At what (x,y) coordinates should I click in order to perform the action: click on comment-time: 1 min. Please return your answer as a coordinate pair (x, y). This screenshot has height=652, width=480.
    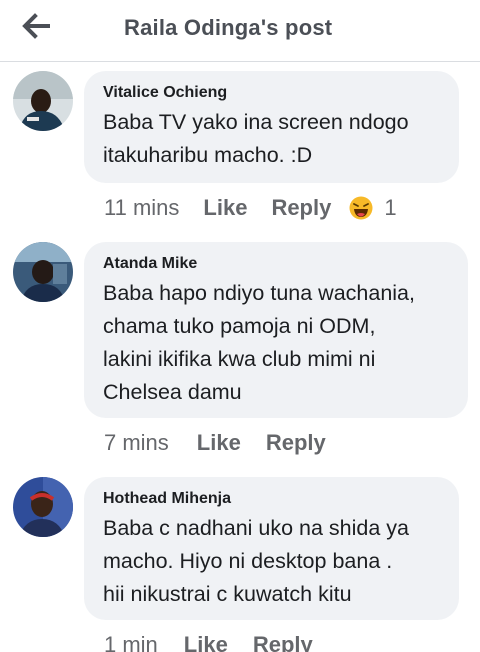
    Looking at the image, I should click on (131, 642).